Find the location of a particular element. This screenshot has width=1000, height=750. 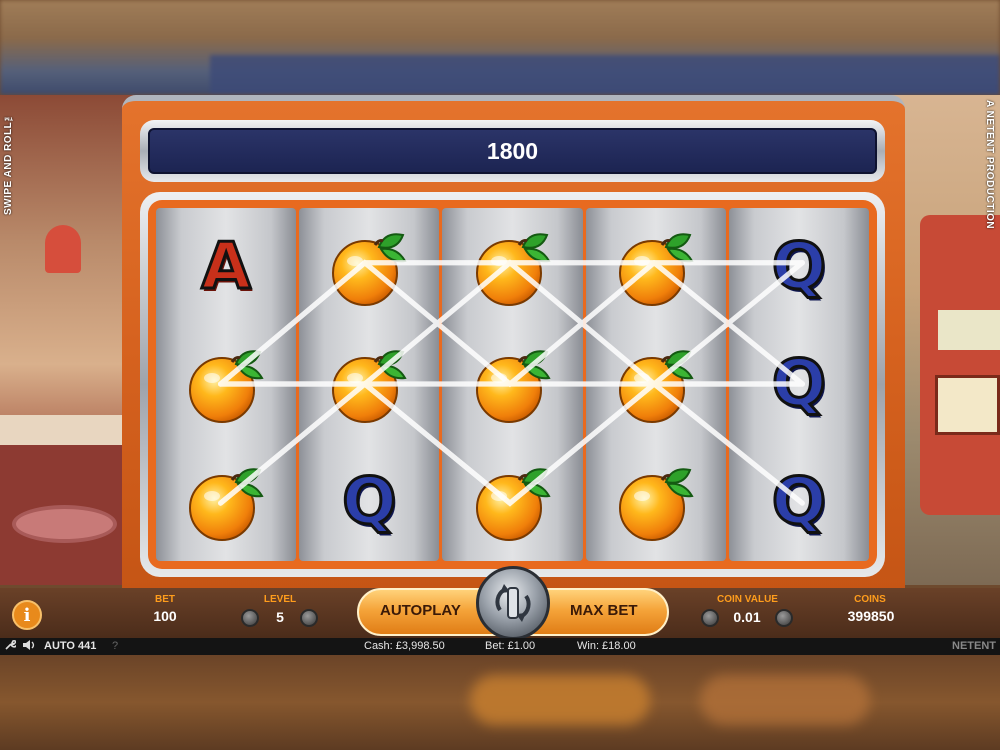

win-display: 1800 is located at coordinates (512, 151).